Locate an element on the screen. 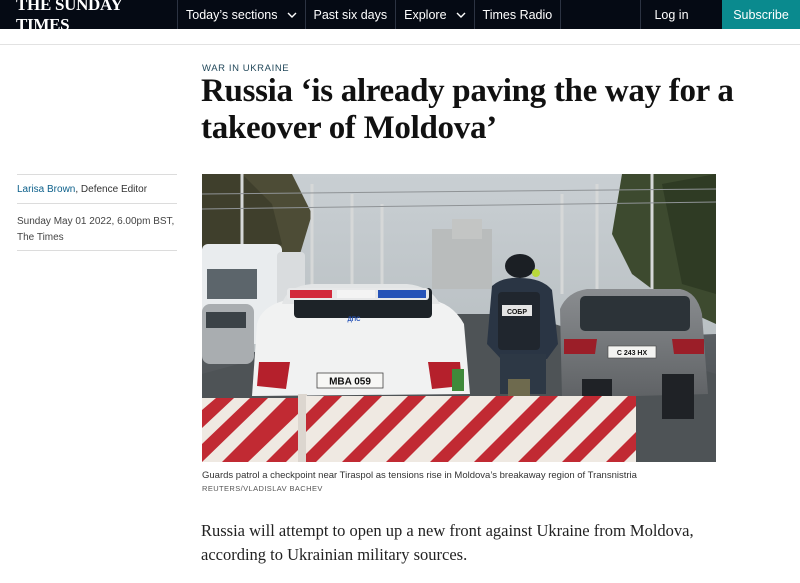 The height and width of the screenshot is (583, 800). site-logo: THE SUNDAY TIMES is located at coordinates (89, 17).